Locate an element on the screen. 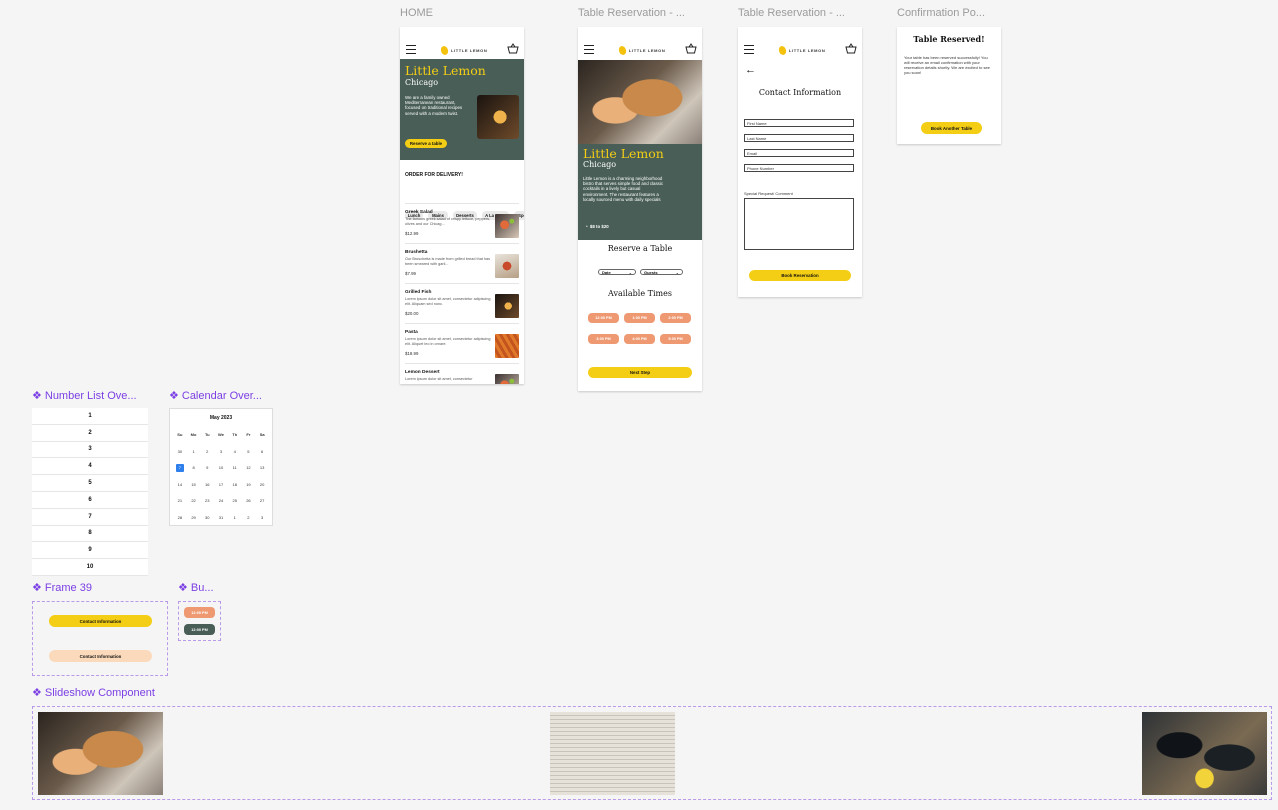 This screenshot has width=1278, height=810. calendar-day: 23 is located at coordinates (207, 501).